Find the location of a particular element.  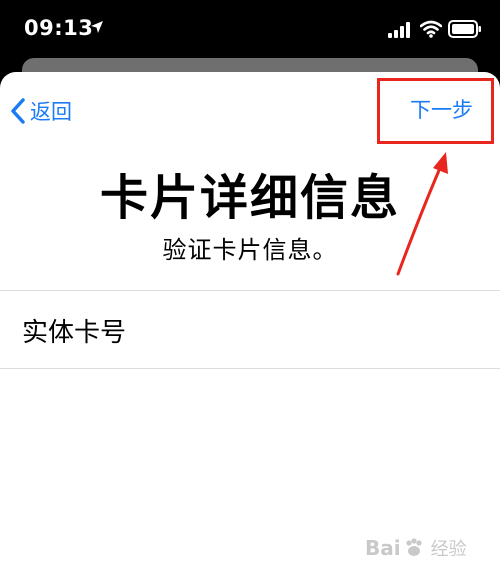

back-button-label: 返回 is located at coordinates (51, 112).